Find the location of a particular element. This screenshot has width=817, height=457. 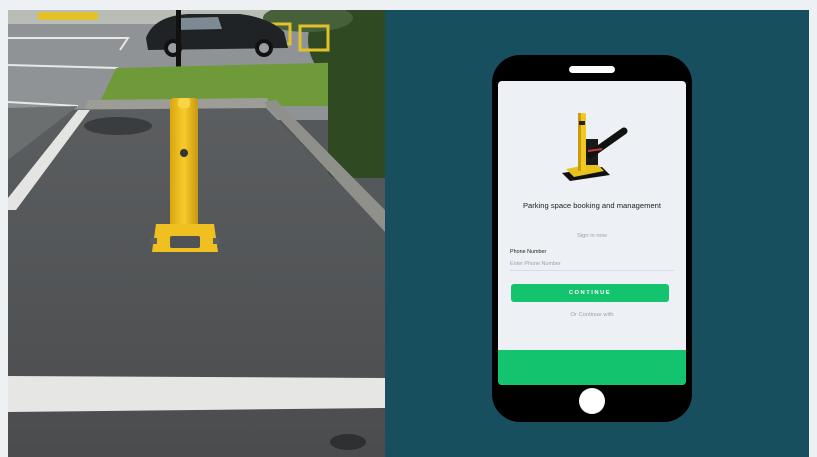

alt-login-label: Or Continue with is located at coordinates (592, 315).